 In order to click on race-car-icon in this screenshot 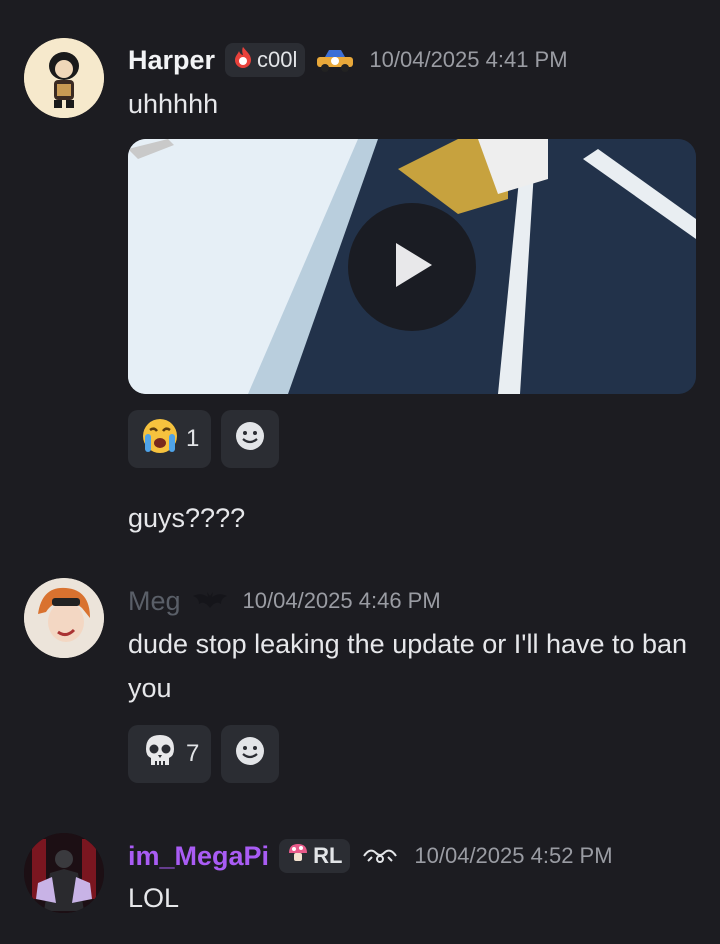, I will do `click(335, 60)`.